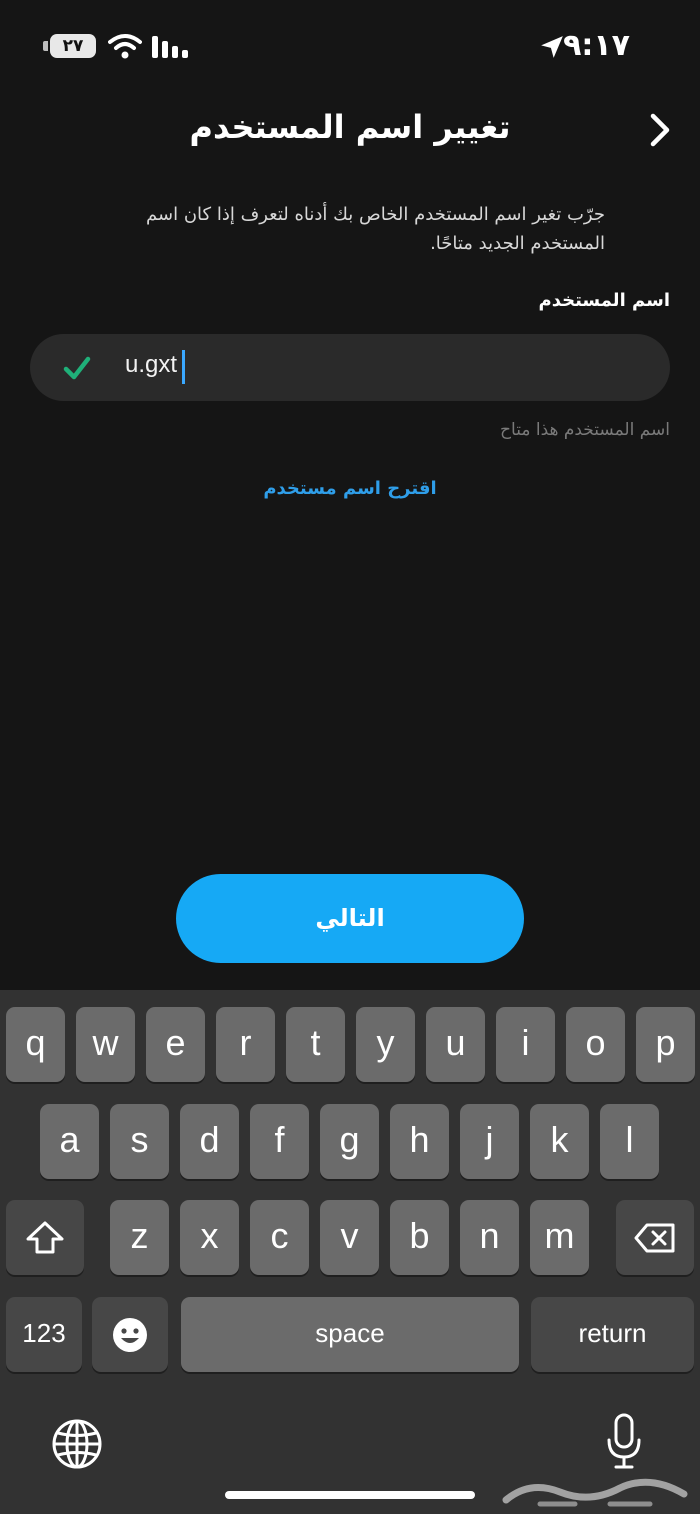 The image size is (700, 1514). Describe the element at coordinates (559, 1141) in the screenshot. I see `key-k: k` at that location.